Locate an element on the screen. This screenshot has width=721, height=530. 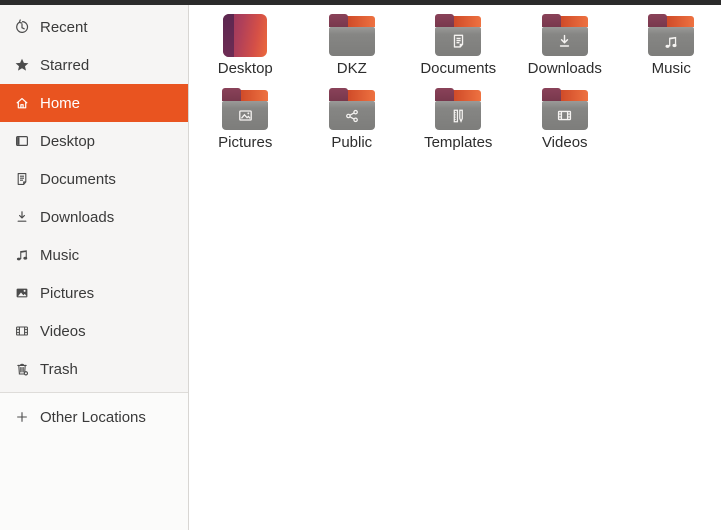
file-item-videos: Videos is located at coordinates (565, 123).